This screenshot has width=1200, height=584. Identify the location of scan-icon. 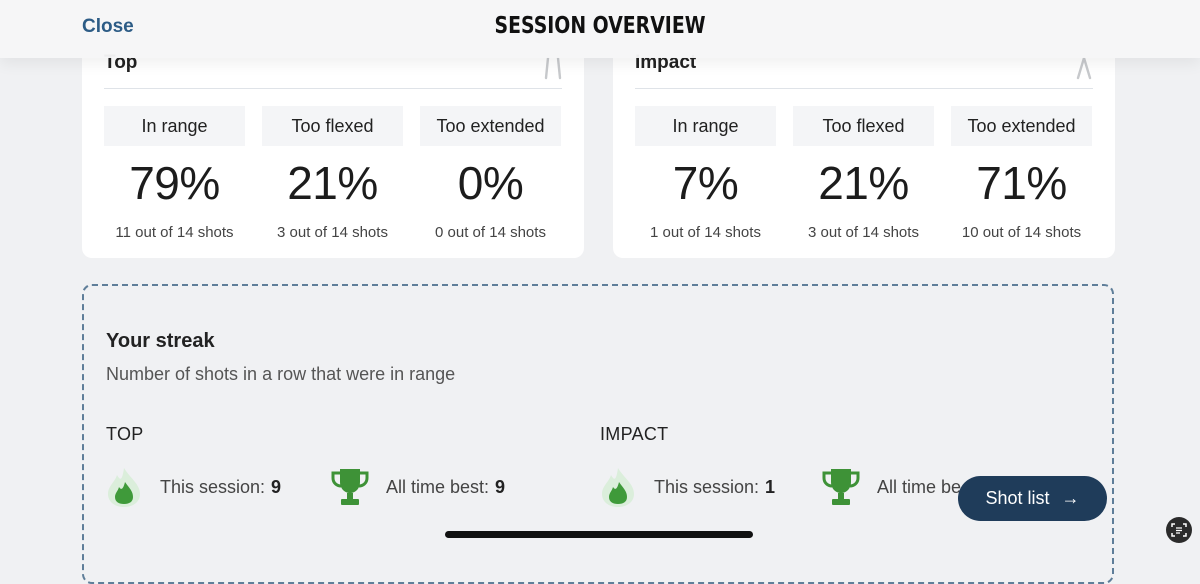
(1179, 530).